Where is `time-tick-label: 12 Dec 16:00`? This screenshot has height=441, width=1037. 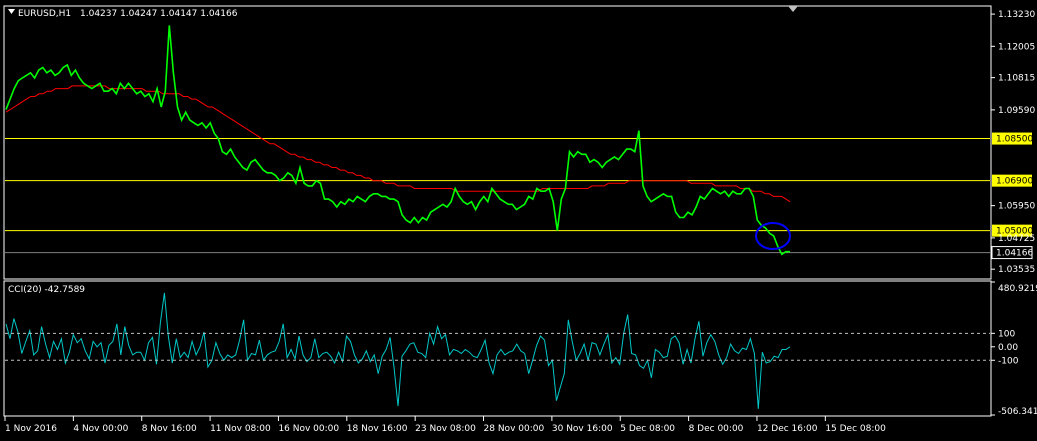 time-tick-label: 12 Dec 16:00 is located at coordinates (787, 429).